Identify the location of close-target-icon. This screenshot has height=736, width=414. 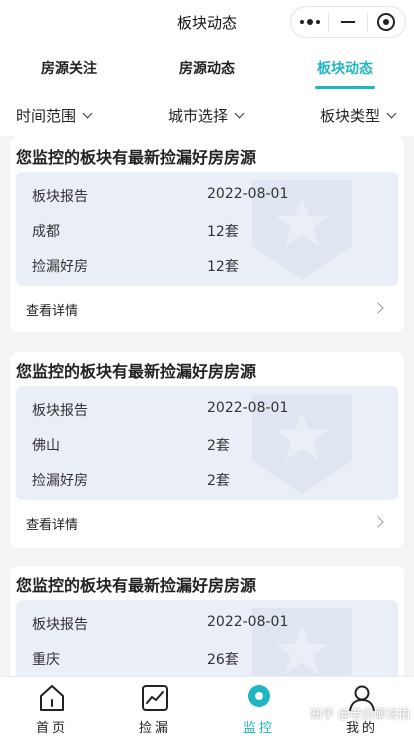
(386, 22).